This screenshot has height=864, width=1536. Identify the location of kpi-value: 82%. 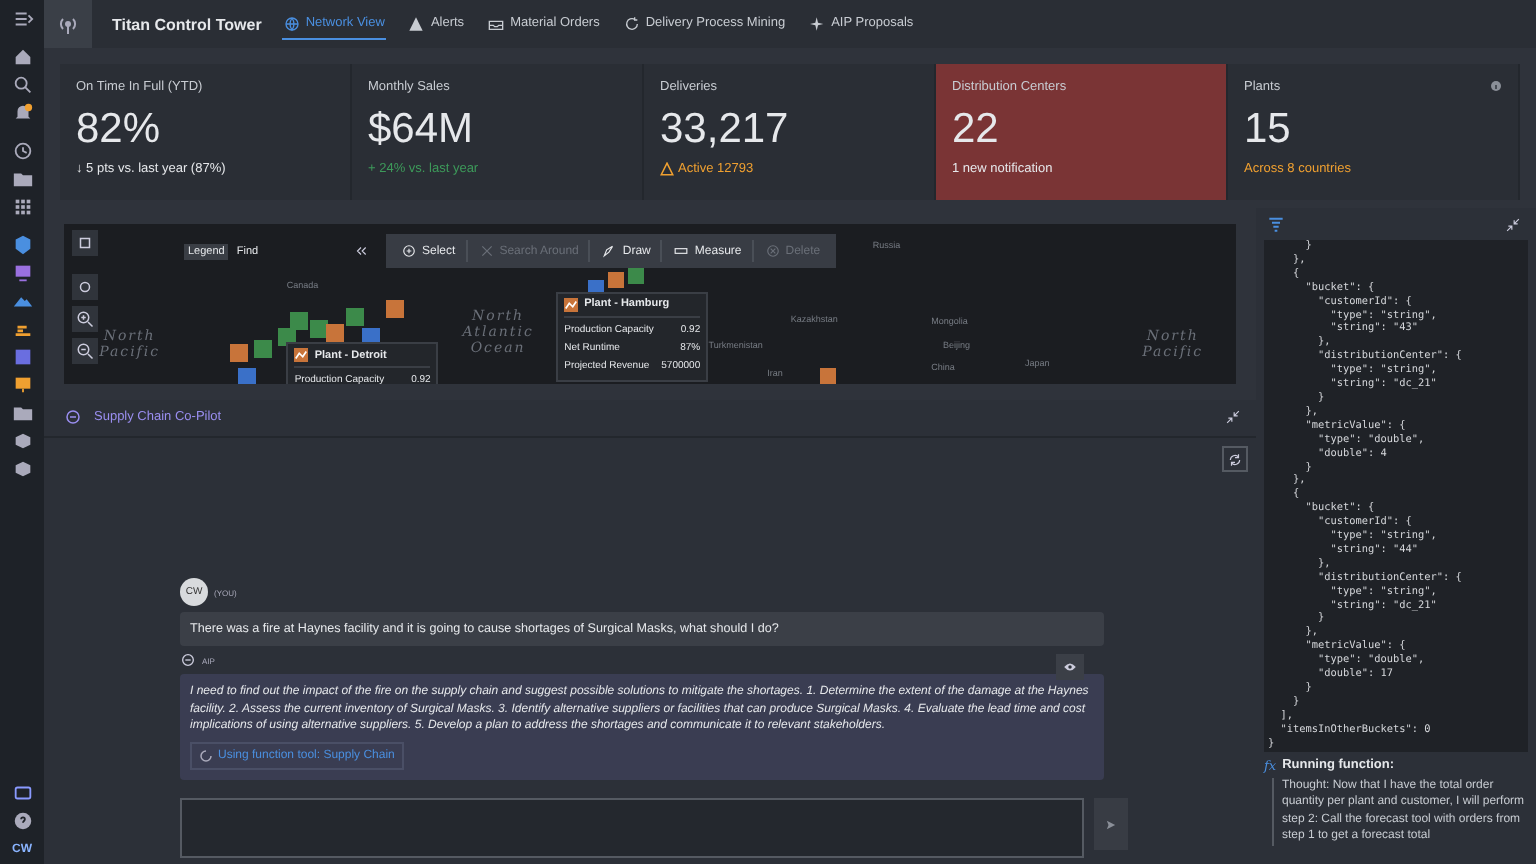
(119, 130).